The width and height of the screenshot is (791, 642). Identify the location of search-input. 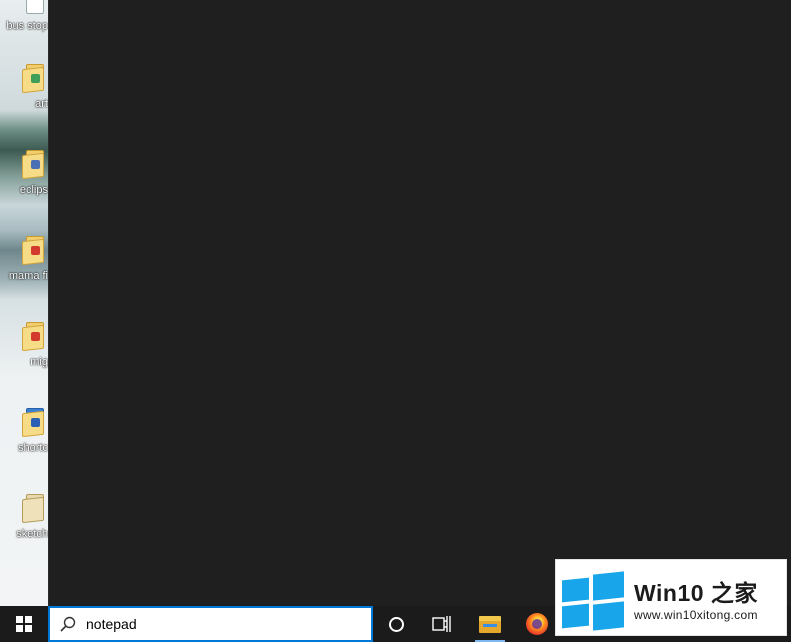
(221, 624).